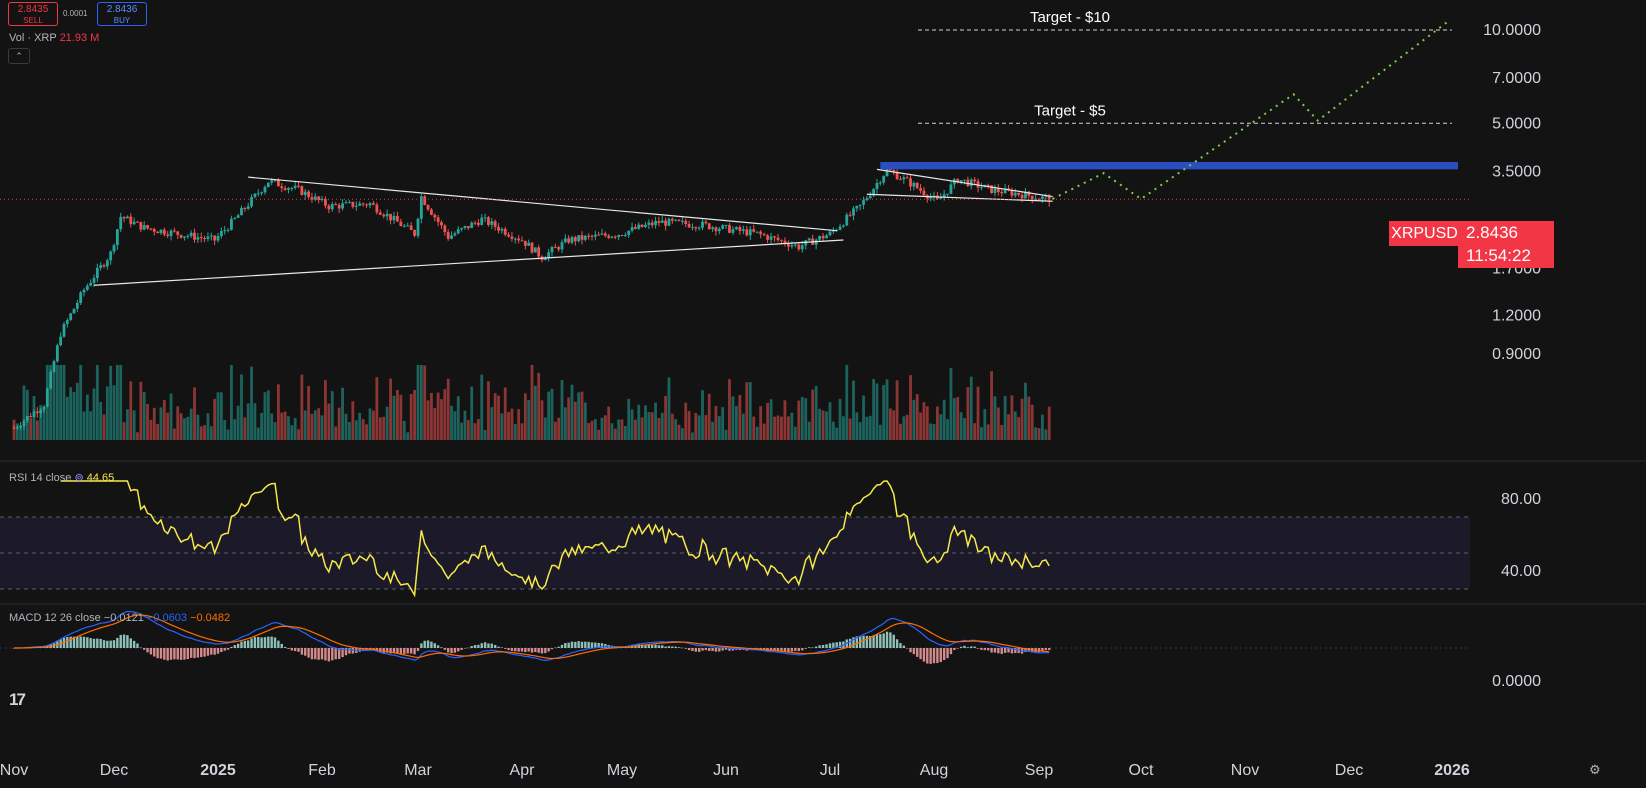 The width and height of the screenshot is (1646, 788). Describe the element at coordinates (100, 478) in the screenshot. I see `rsi-value: 44.65` at that location.